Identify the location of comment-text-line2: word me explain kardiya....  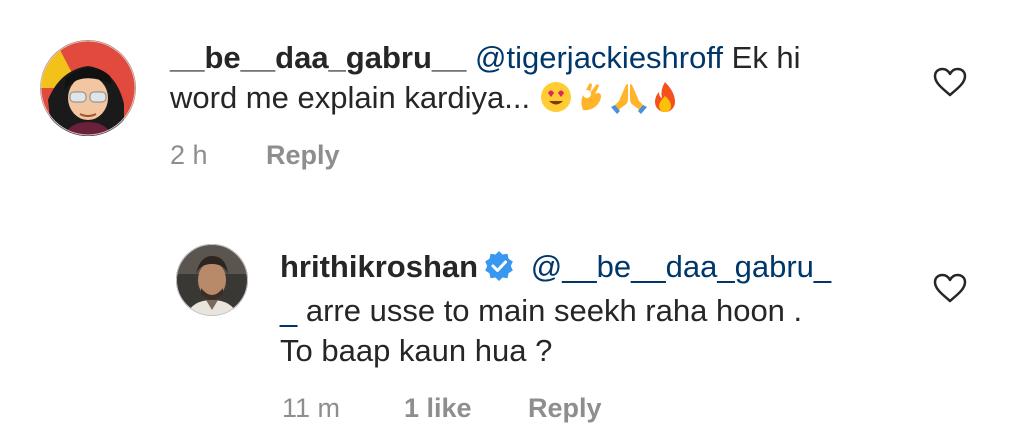
(350, 97).